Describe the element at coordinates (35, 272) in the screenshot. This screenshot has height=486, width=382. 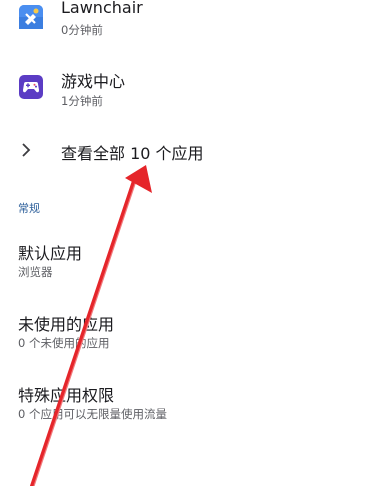
I see `settings-item-subtitle: 浏览器` at that location.